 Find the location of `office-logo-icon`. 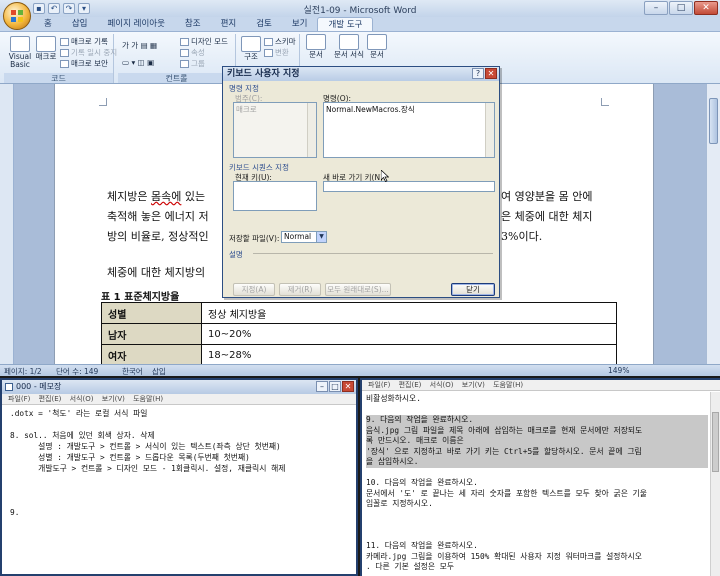

office-logo-icon is located at coordinates (17, 16).